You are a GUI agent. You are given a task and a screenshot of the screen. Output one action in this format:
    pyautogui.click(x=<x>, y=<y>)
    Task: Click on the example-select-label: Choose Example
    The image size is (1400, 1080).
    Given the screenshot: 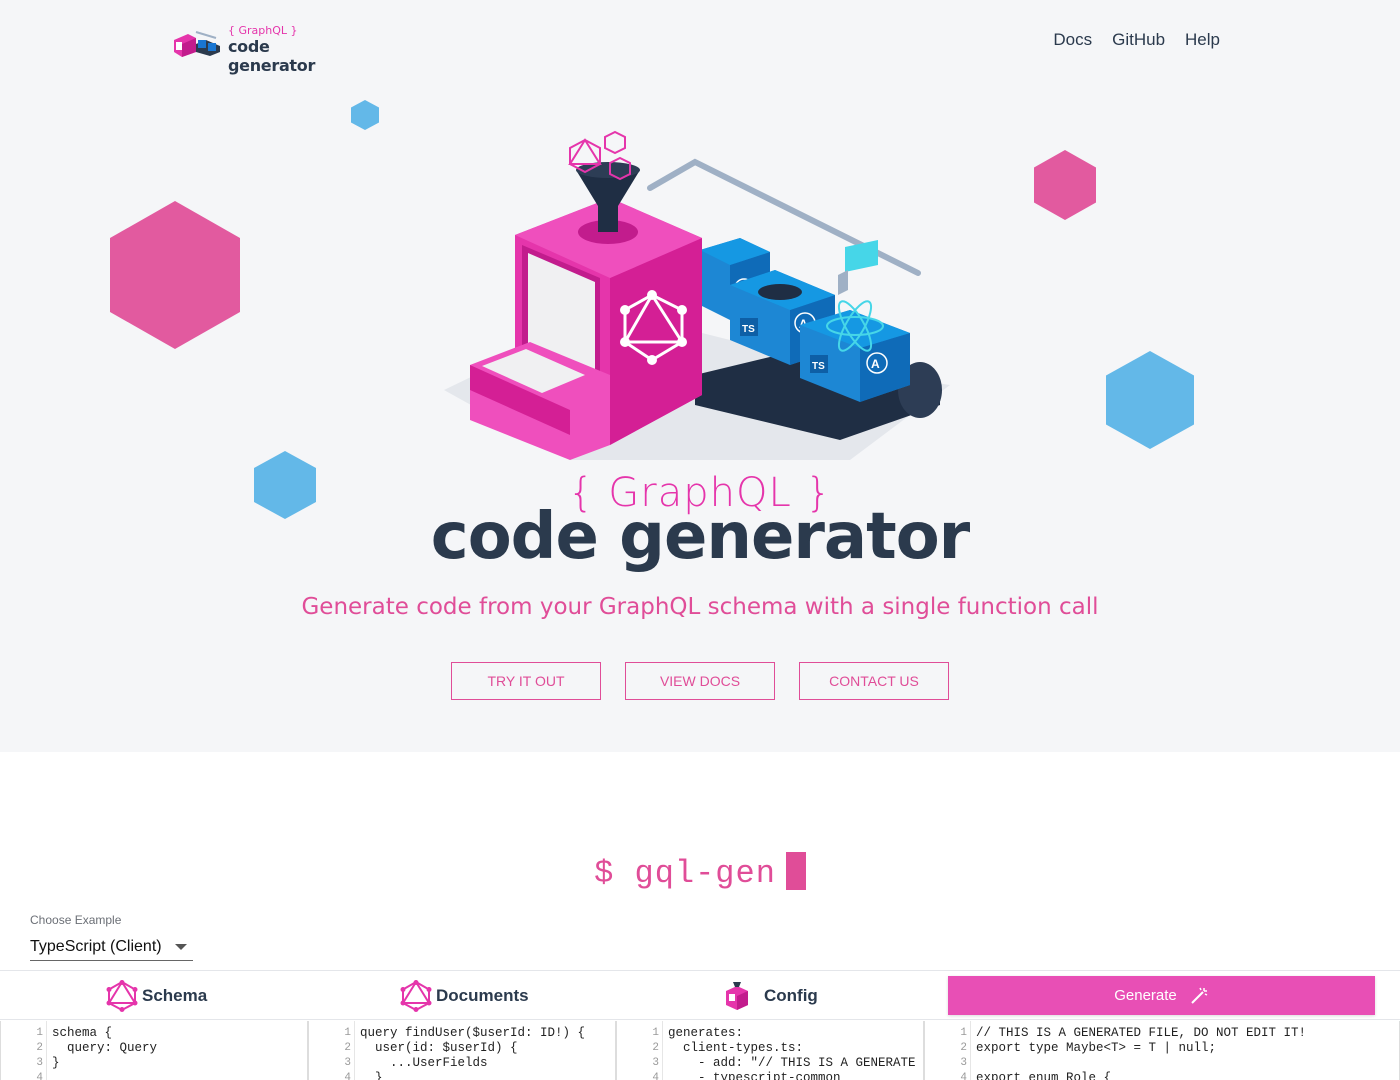 What is the action you would take?
    pyautogui.click(x=76, y=920)
    